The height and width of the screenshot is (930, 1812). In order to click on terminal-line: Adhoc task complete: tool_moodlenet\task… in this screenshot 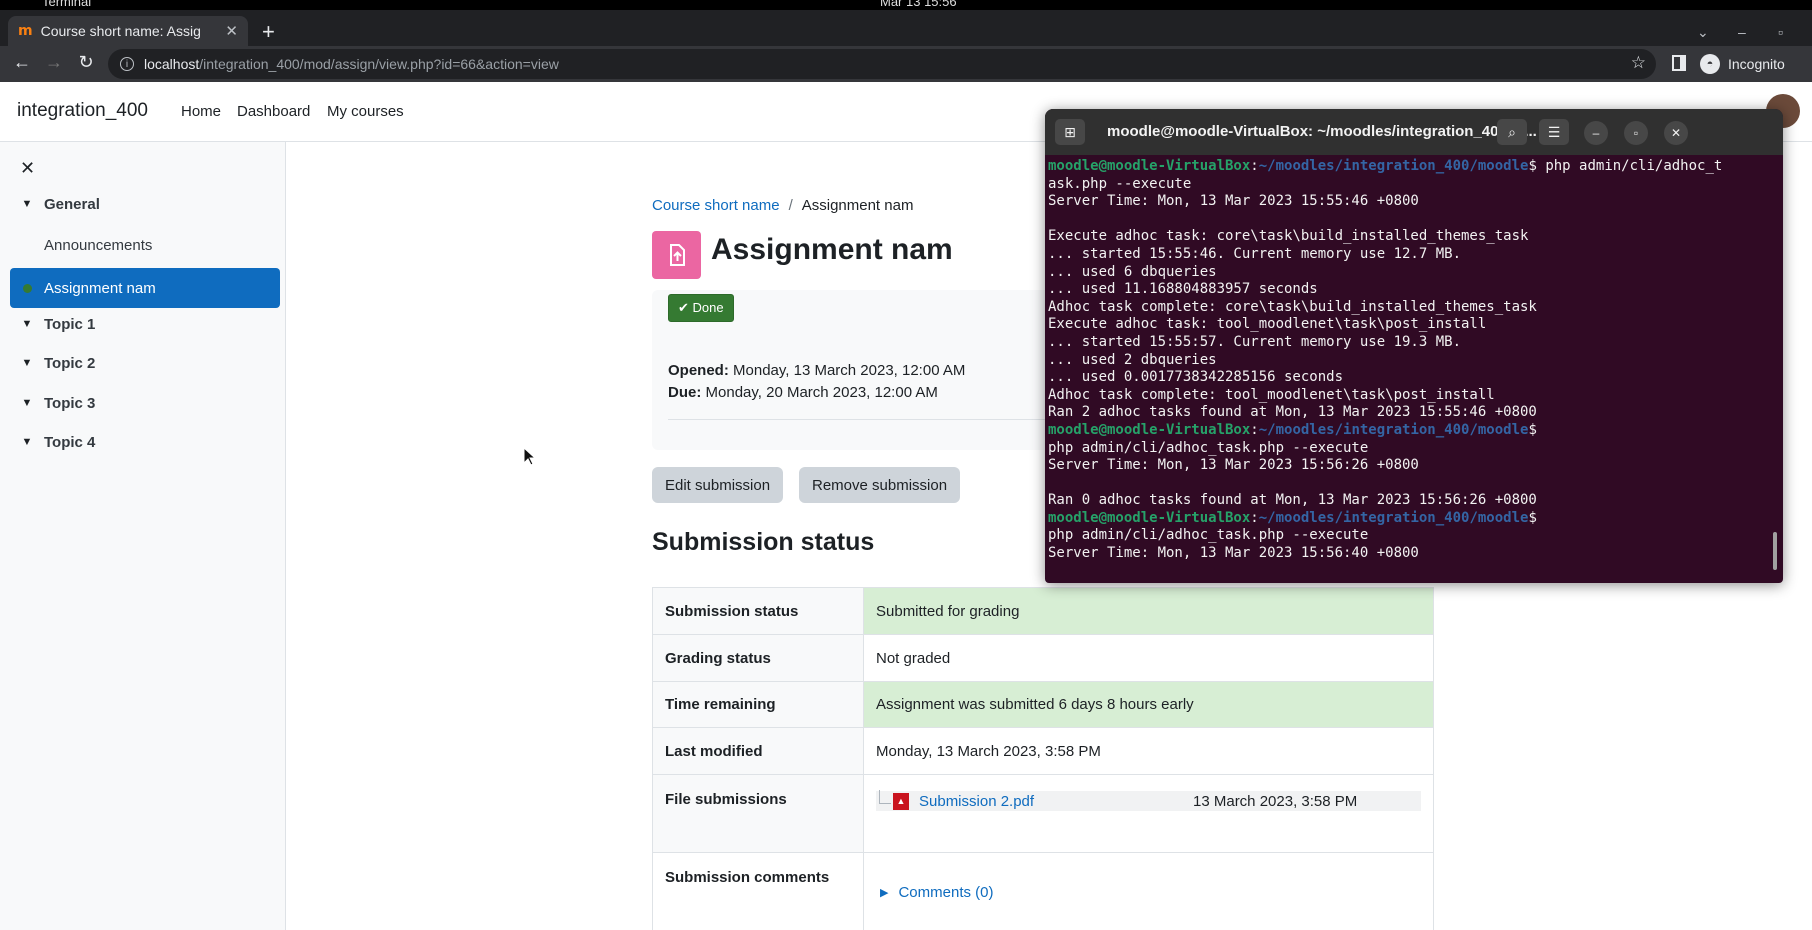, I will do `click(1271, 394)`.